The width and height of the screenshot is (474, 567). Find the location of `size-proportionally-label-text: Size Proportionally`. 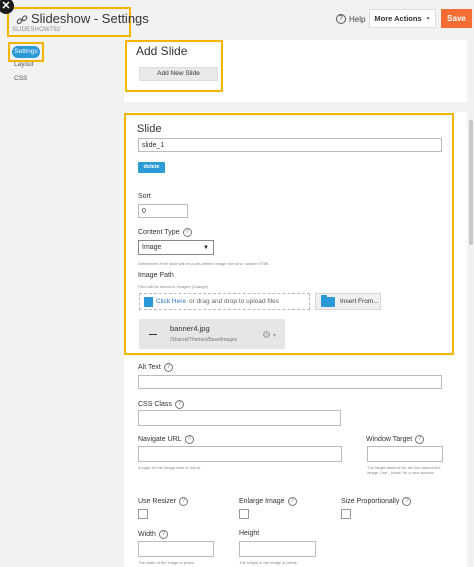

size-proportionally-label-text: Size Proportionally is located at coordinates (370, 501).